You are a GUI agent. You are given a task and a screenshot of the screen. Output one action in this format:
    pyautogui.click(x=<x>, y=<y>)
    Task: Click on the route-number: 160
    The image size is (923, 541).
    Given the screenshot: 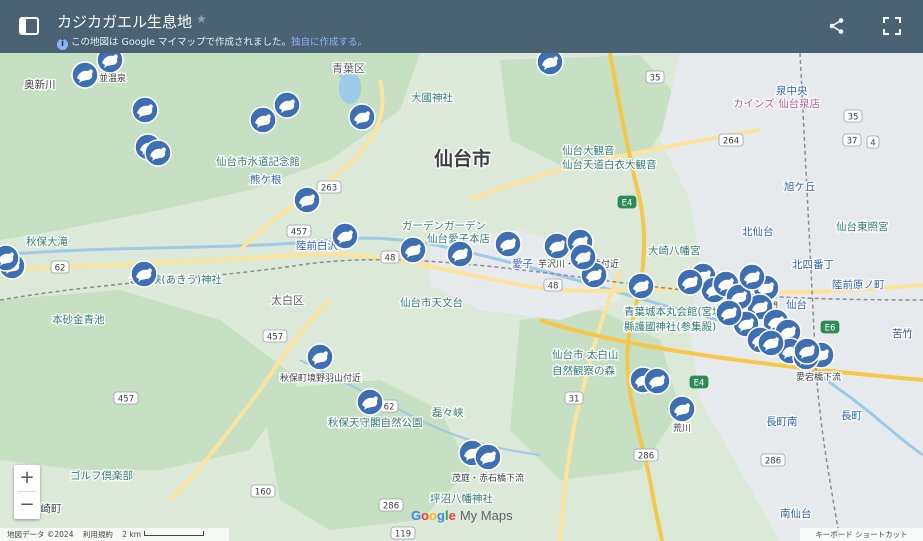 What is the action you would take?
    pyautogui.click(x=263, y=493)
    